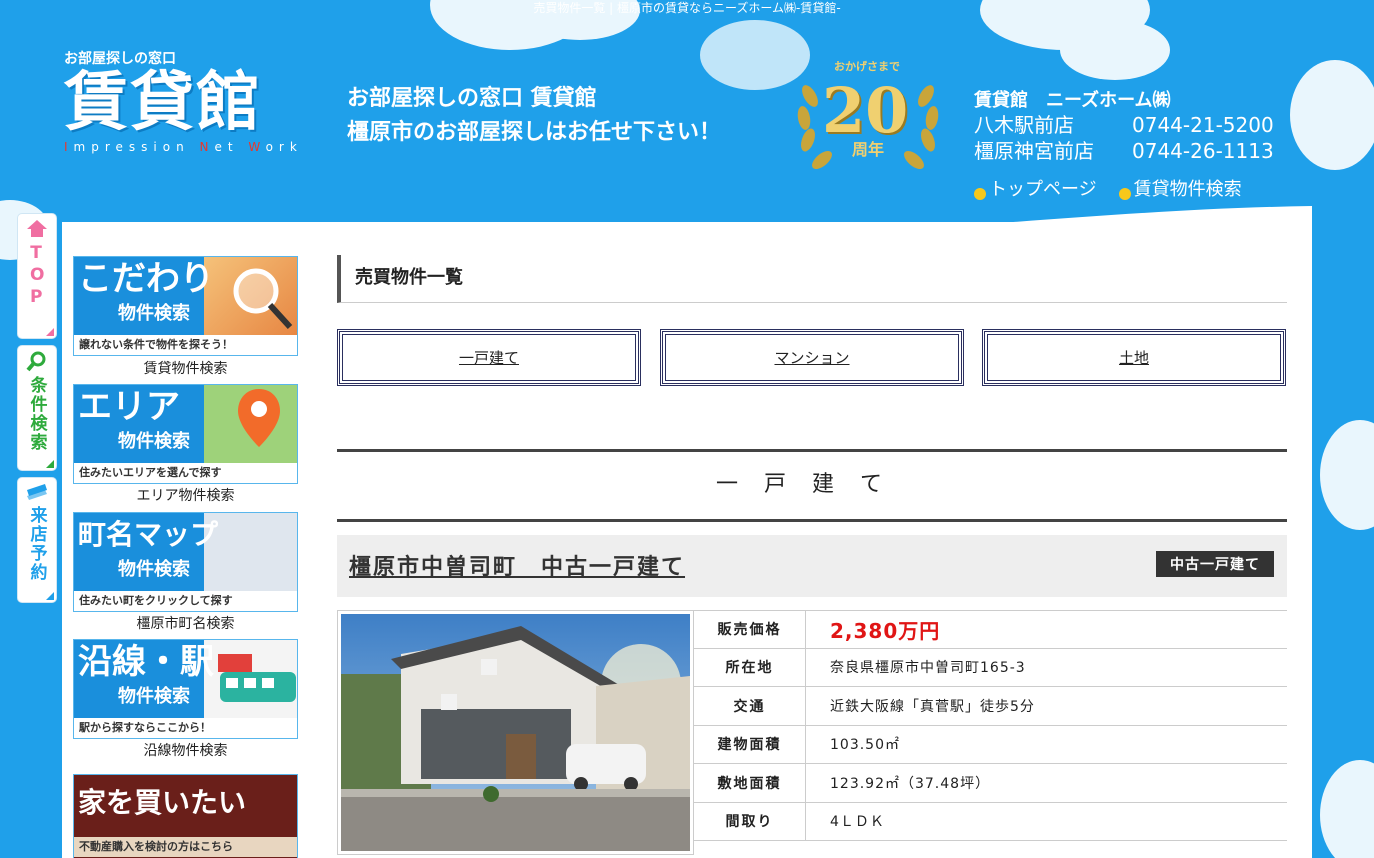 This screenshot has width=1374, height=858. What do you see at coordinates (1072, 100) in the screenshot?
I see `company-name: 賃貸館 ニーズホーム㈱` at bounding box center [1072, 100].